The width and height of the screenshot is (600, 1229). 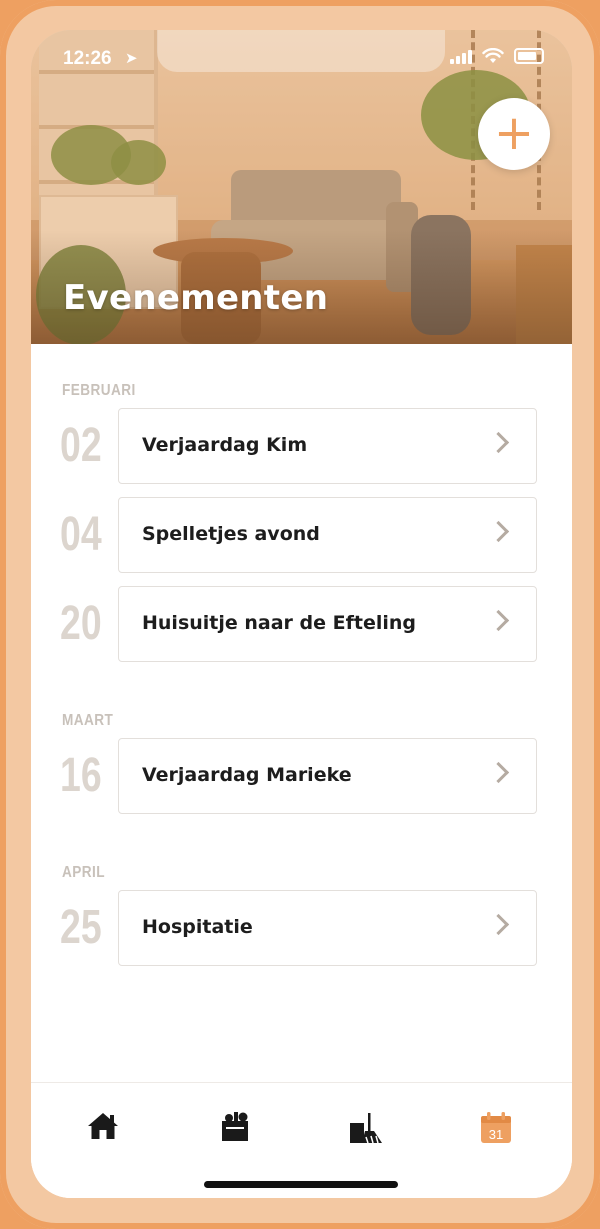 What do you see at coordinates (235, 1126) in the screenshot?
I see `groceries-bag-icon` at bounding box center [235, 1126].